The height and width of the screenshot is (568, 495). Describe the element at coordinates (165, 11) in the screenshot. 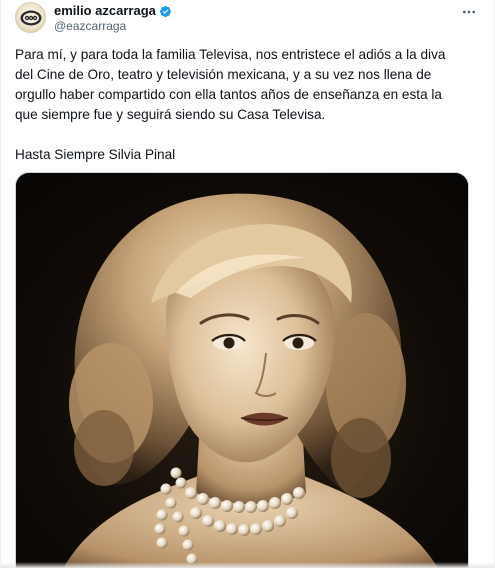

I see `verified-badge-icon` at that location.